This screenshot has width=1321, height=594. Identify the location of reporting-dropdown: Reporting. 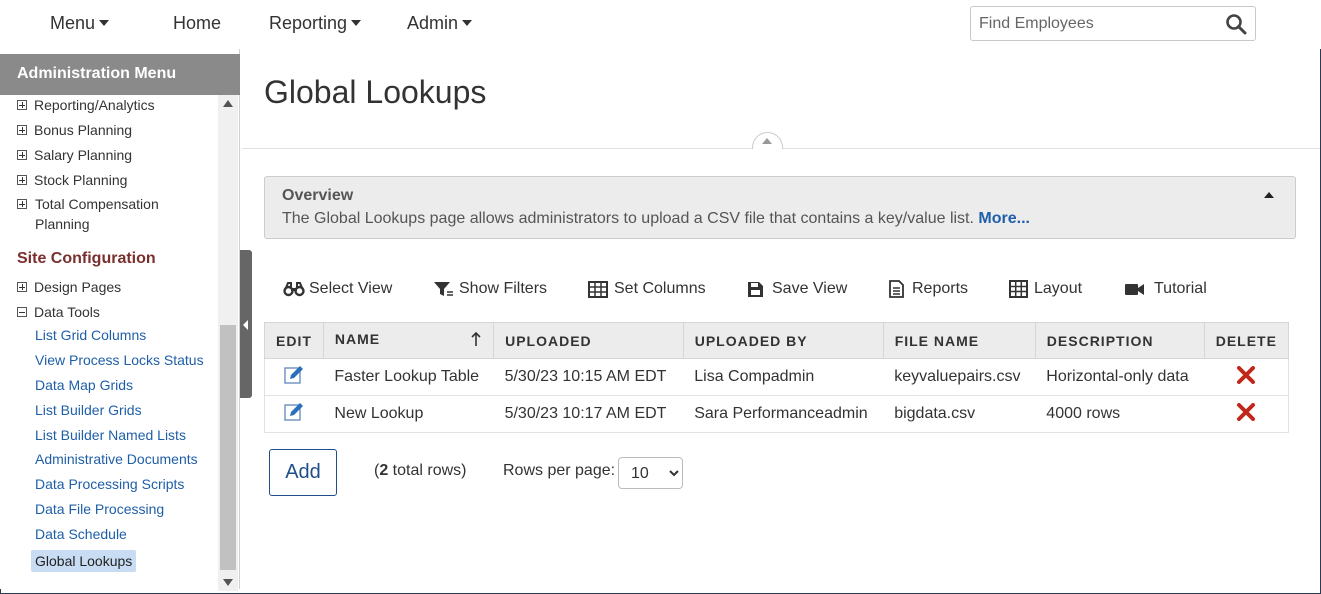
(315, 23).